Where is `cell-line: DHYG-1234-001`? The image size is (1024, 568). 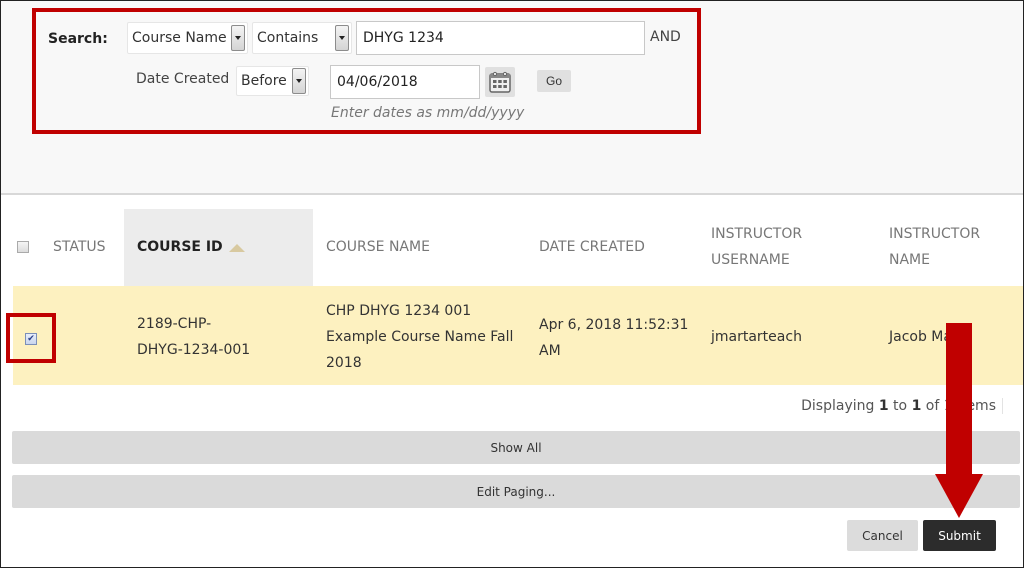
cell-line: DHYG-1234-001 is located at coordinates (194, 350).